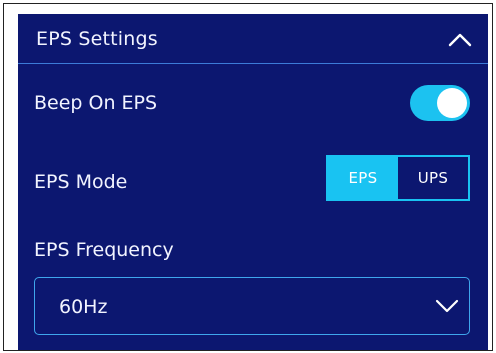 The width and height of the screenshot is (496, 353). I want to click on chevron-up-icon, so click(460, 39).